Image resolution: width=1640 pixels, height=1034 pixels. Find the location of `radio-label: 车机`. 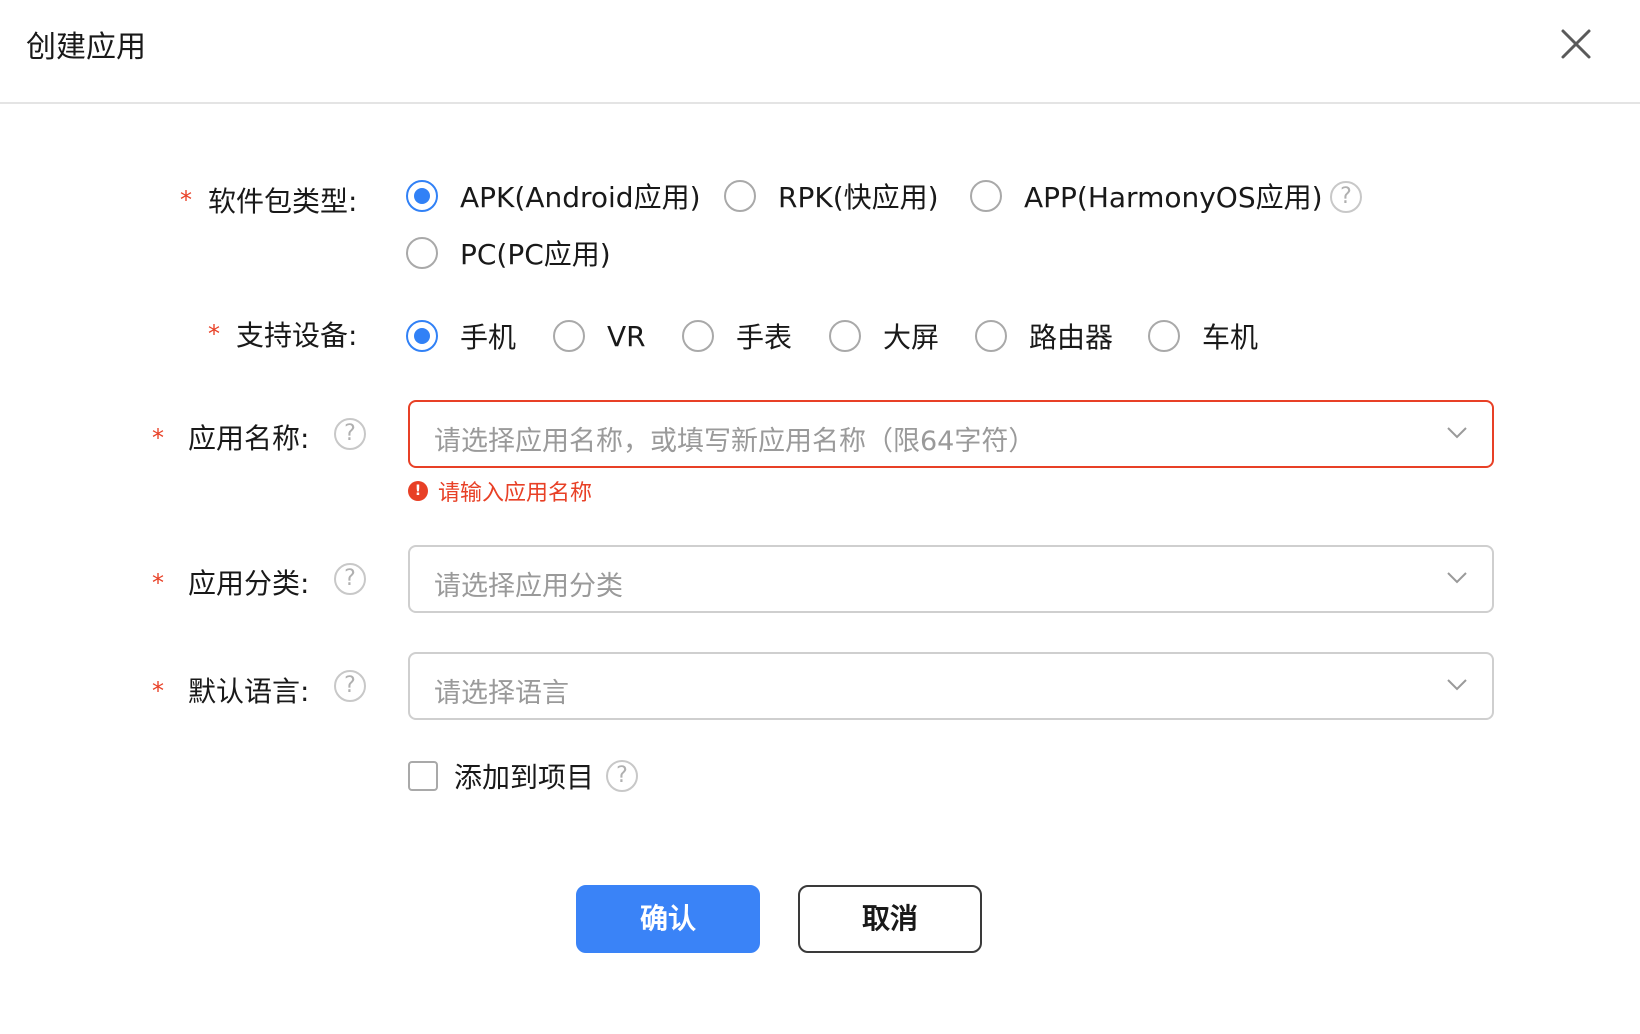

radio-label: 车机 is located at coordinates (1230, 337).